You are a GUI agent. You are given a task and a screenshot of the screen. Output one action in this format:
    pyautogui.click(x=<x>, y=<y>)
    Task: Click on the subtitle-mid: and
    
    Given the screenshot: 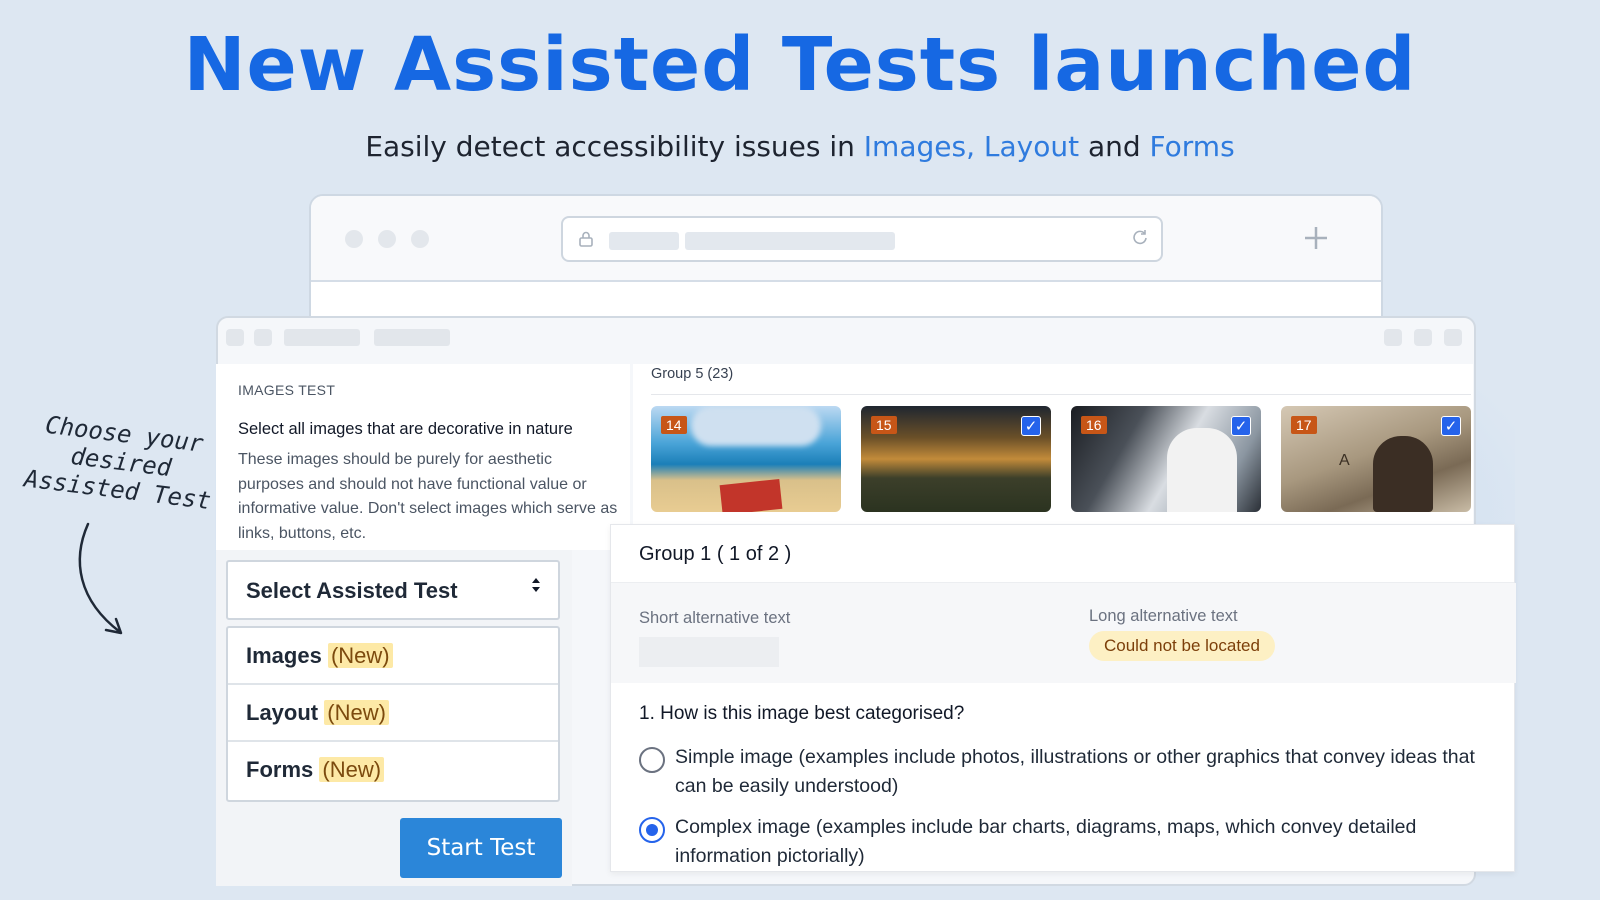 What is the action you would take?
    pyautogui.click(x=1114, y=146)
    